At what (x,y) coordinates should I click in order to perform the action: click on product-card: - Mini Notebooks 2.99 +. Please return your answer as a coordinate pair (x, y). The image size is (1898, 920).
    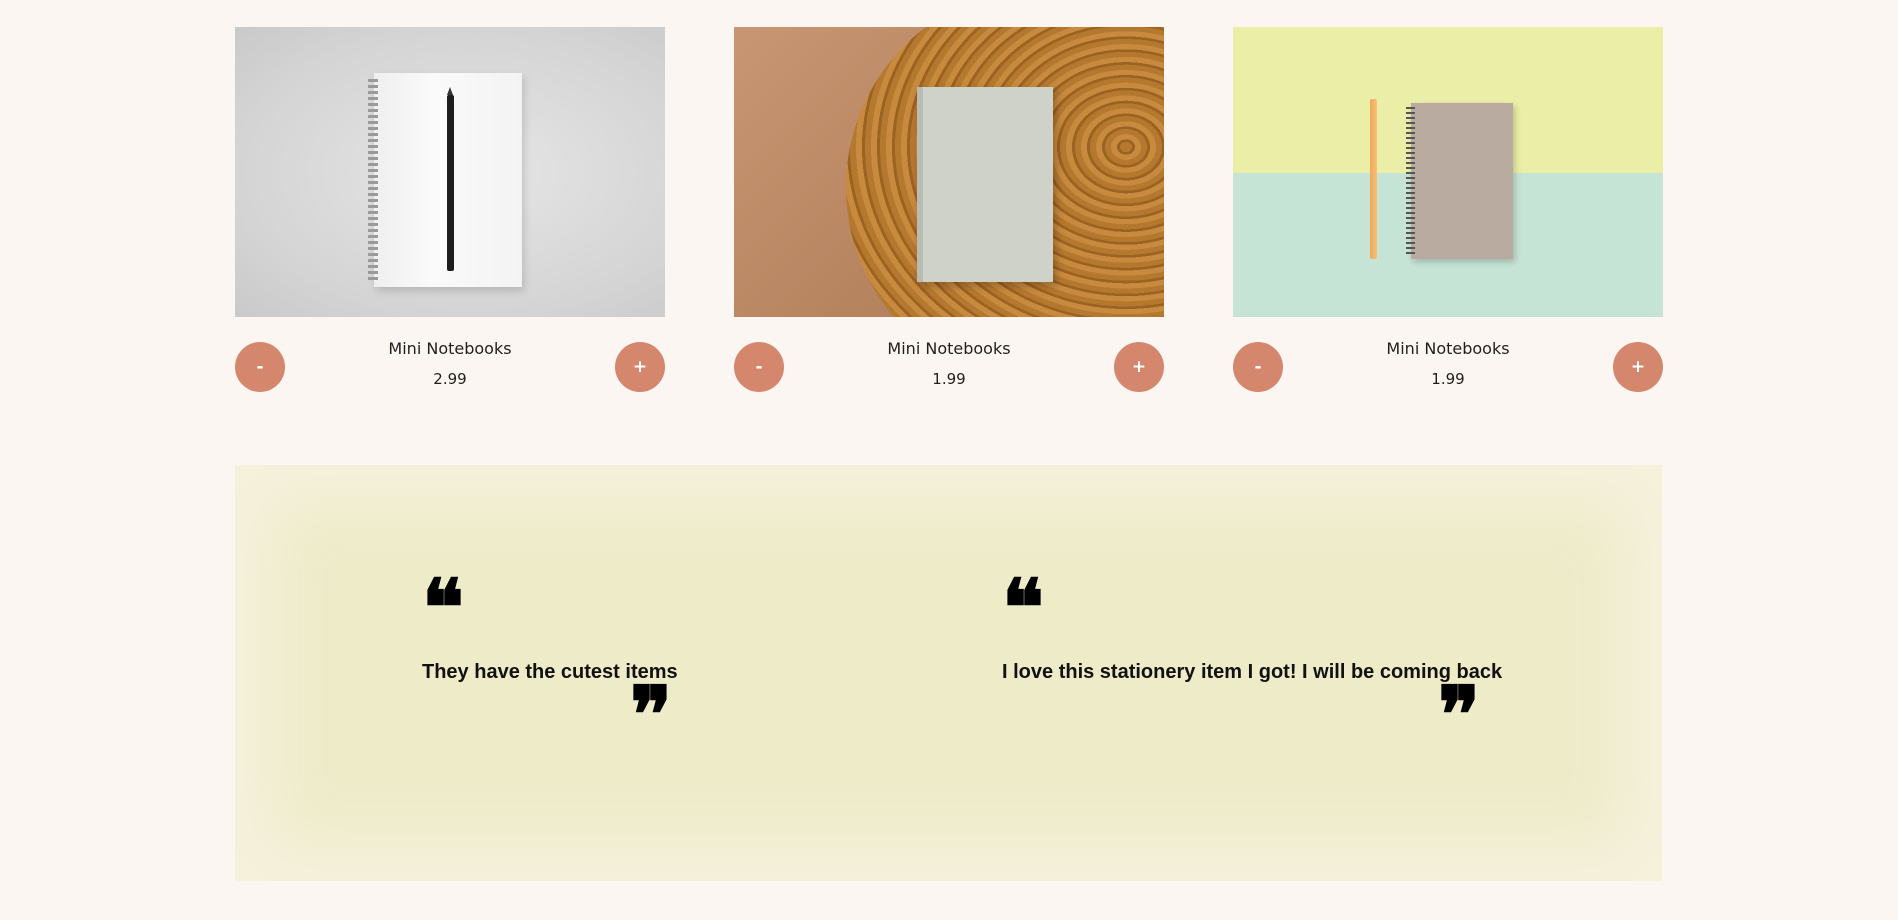
    Looking at the image, I should click on (450, 215).